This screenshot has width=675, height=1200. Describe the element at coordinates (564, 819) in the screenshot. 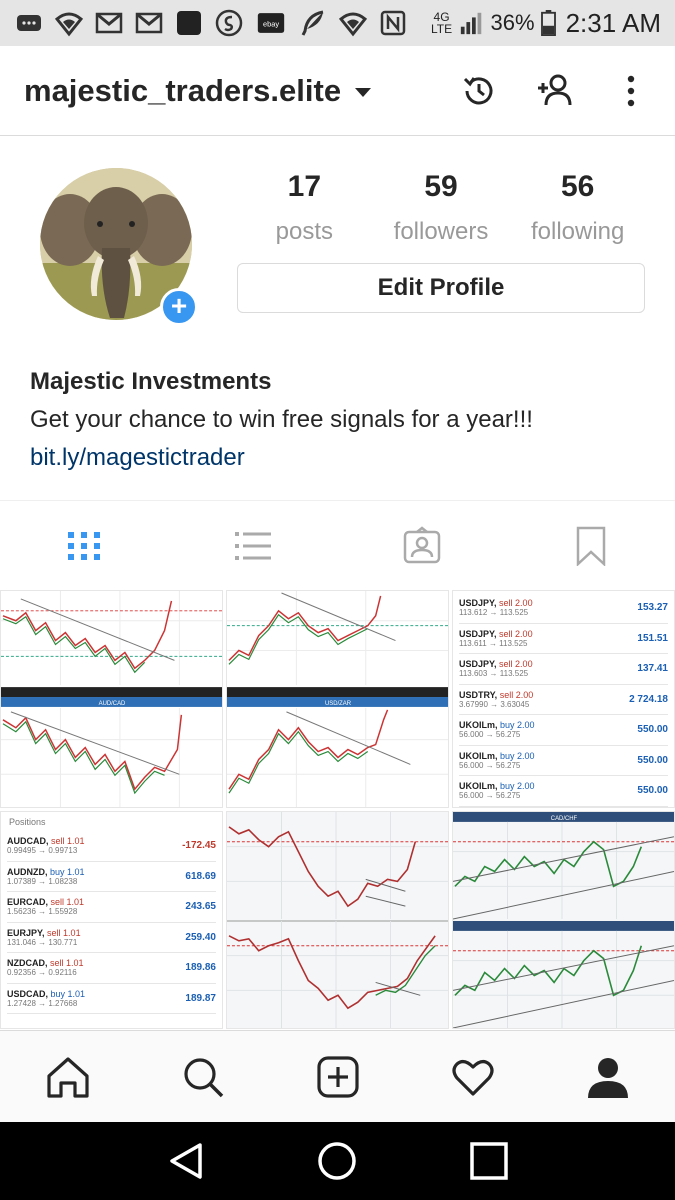

I see `chart-title-cadchf: CAD/CHF` at that location.